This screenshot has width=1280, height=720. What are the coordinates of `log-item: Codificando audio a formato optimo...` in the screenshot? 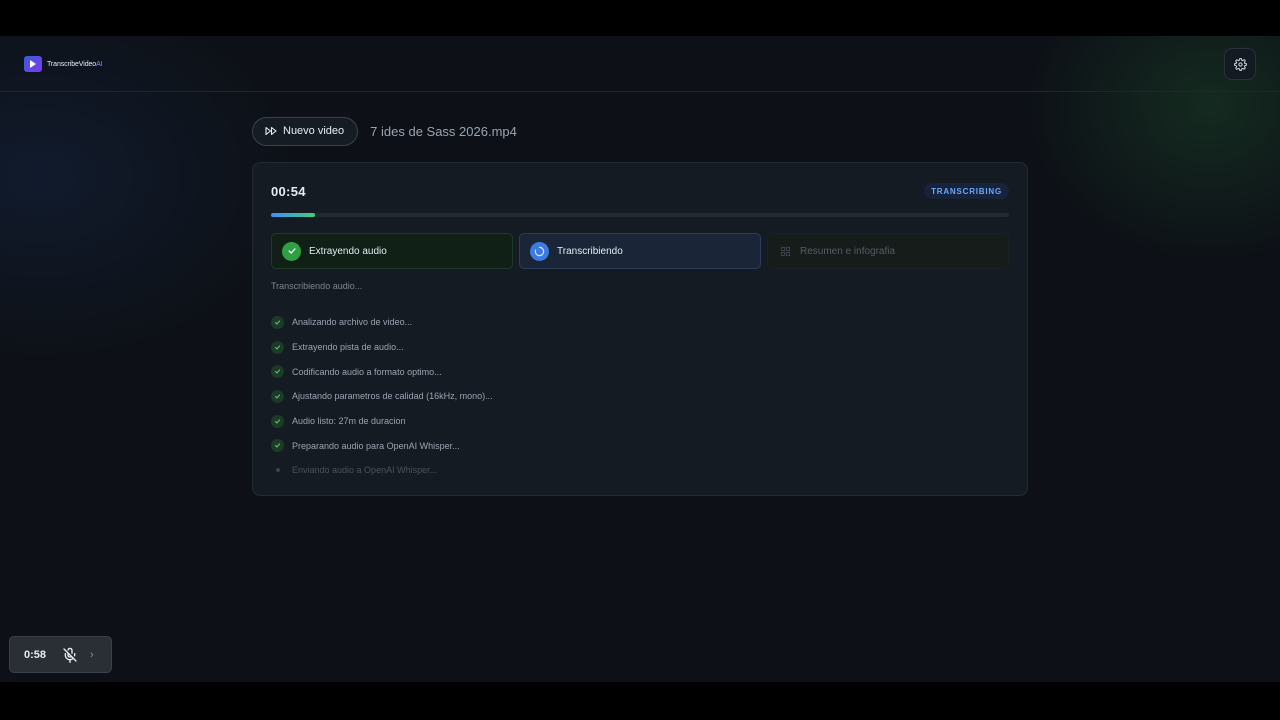 It's located at (382, 371).